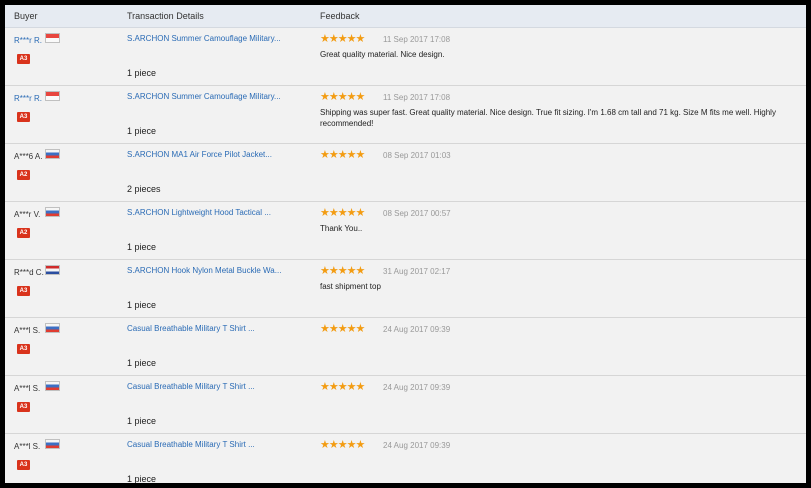 Image resolution: width=811 pixels, height=488 pixels. Describe the element at coordinates (417, 155) in the screenshot. I see `feedback-date: 08 Sep 2017 01:03` at that location.